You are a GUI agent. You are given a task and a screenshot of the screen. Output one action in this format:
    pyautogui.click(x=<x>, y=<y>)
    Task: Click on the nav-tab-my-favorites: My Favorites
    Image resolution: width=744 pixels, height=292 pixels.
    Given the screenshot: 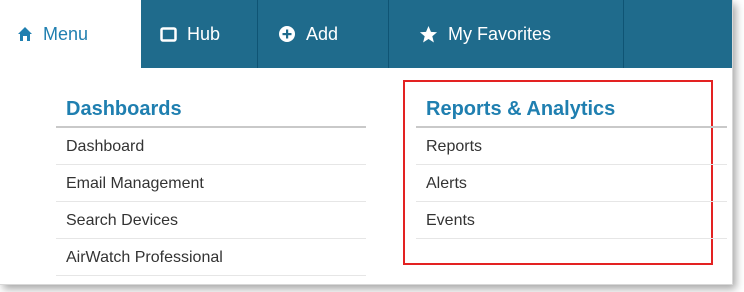 What is the action you would take?
    pyautogui.click(x=506, y=34)
    